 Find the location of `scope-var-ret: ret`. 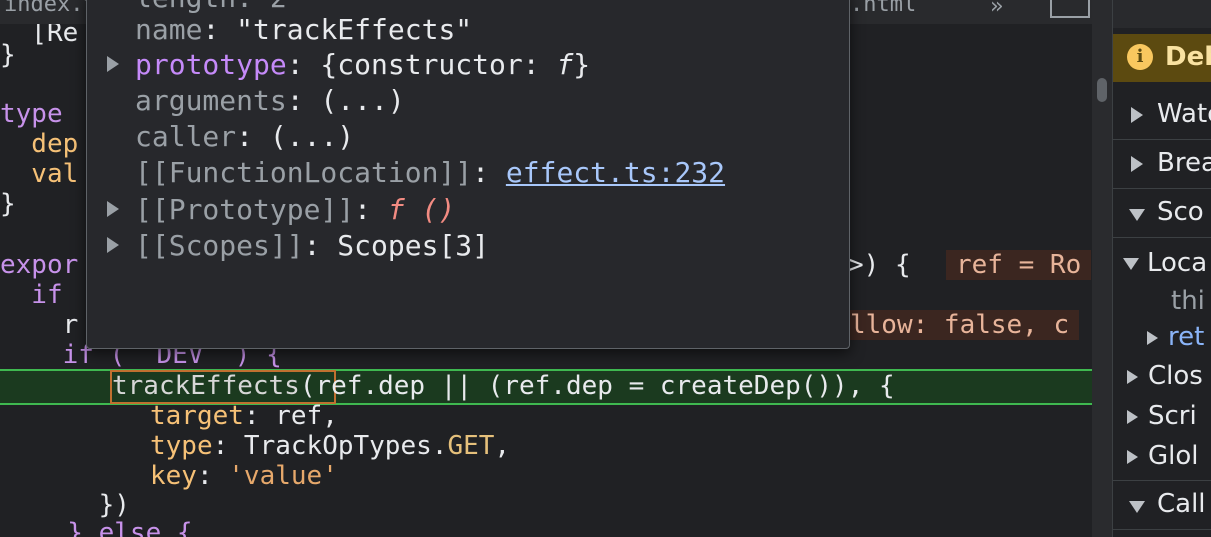

scope-var-ret: ret is located at coordinates (1175, 337).